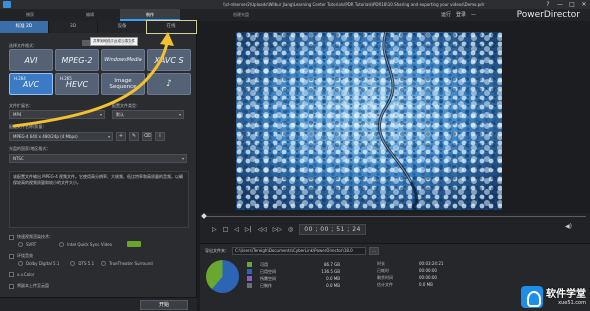  I want to click on upload-checkbox, so click(11, 286).